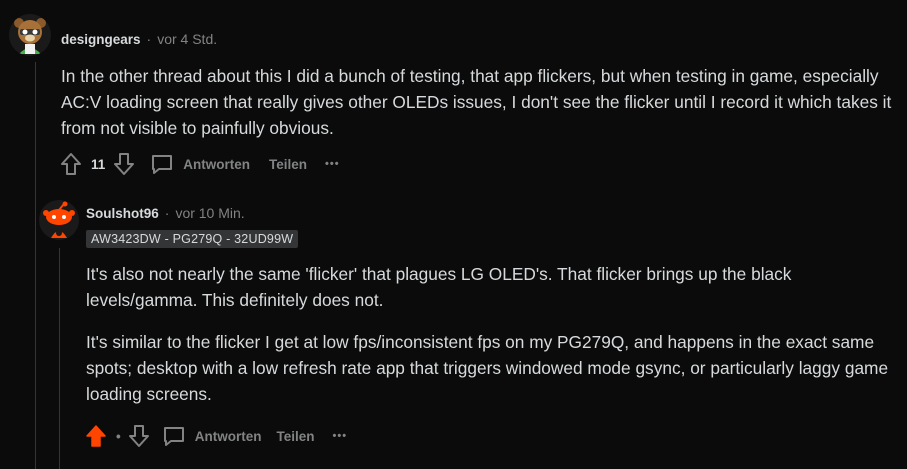 This screenshot has width=907, height=469. What do you see at coordinates (101, 39) in the screenshot?
I see `username: designgears` at bounding box center [101, 39].